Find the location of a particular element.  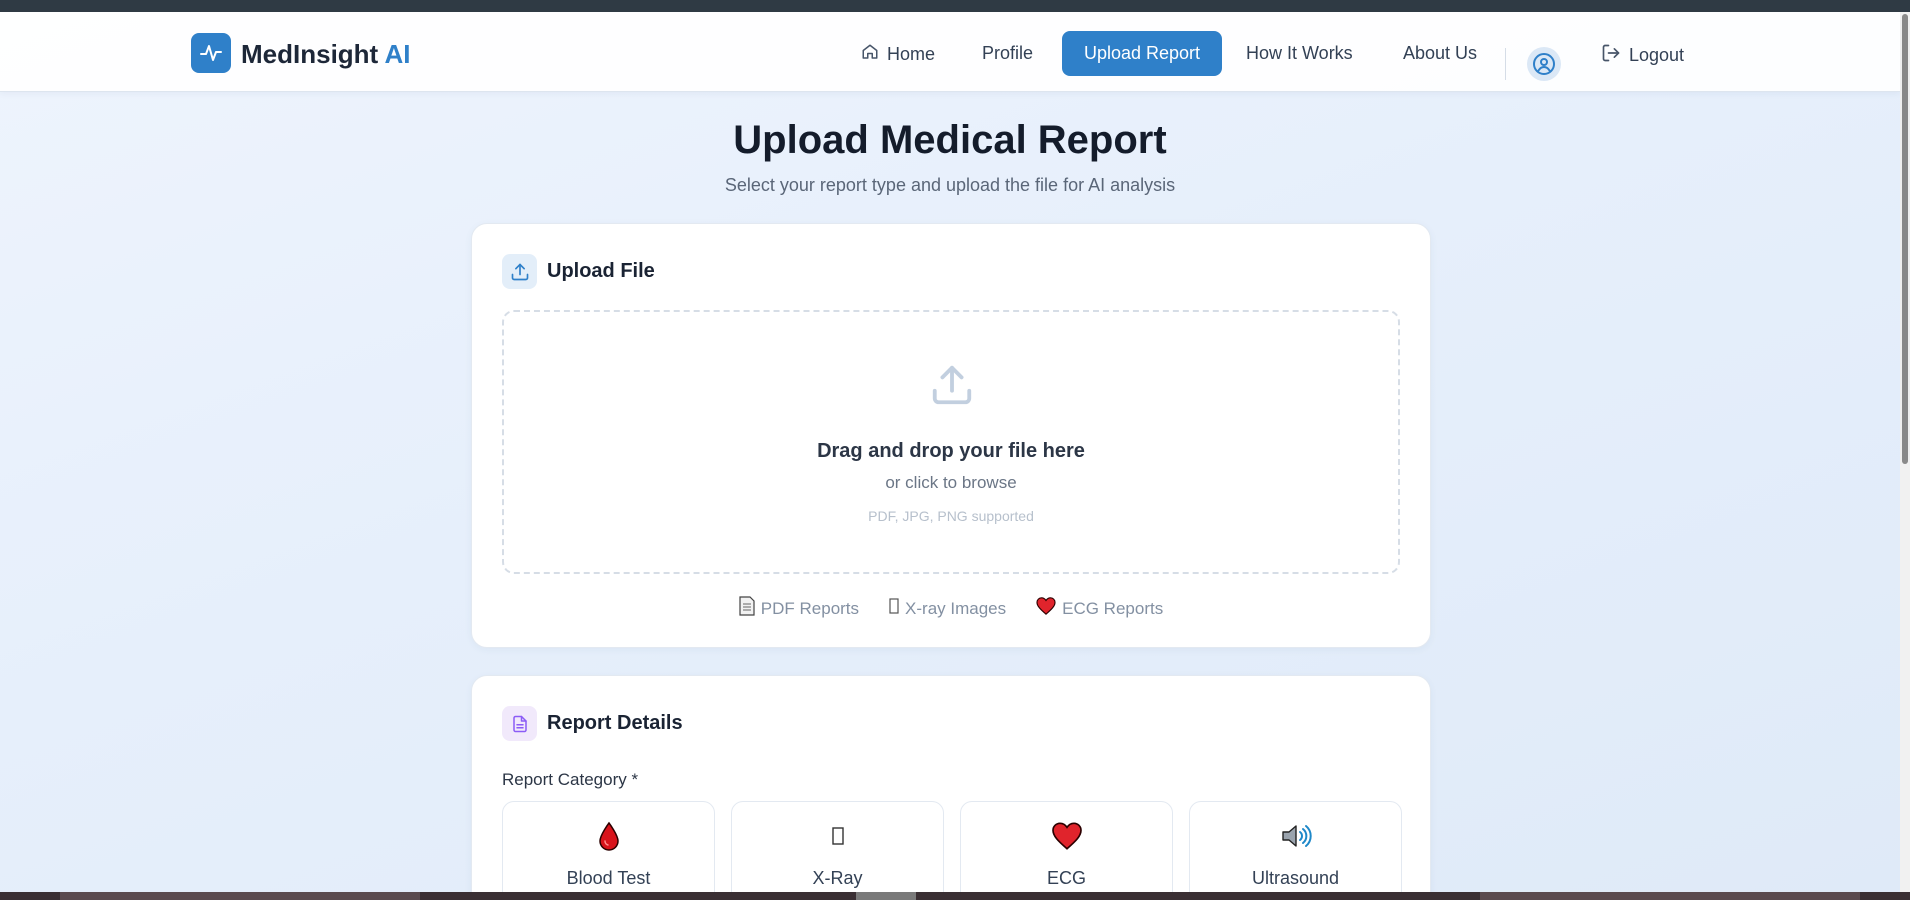

dropzone-title: Drag and drop your file here is located at coordinates (951, 451).